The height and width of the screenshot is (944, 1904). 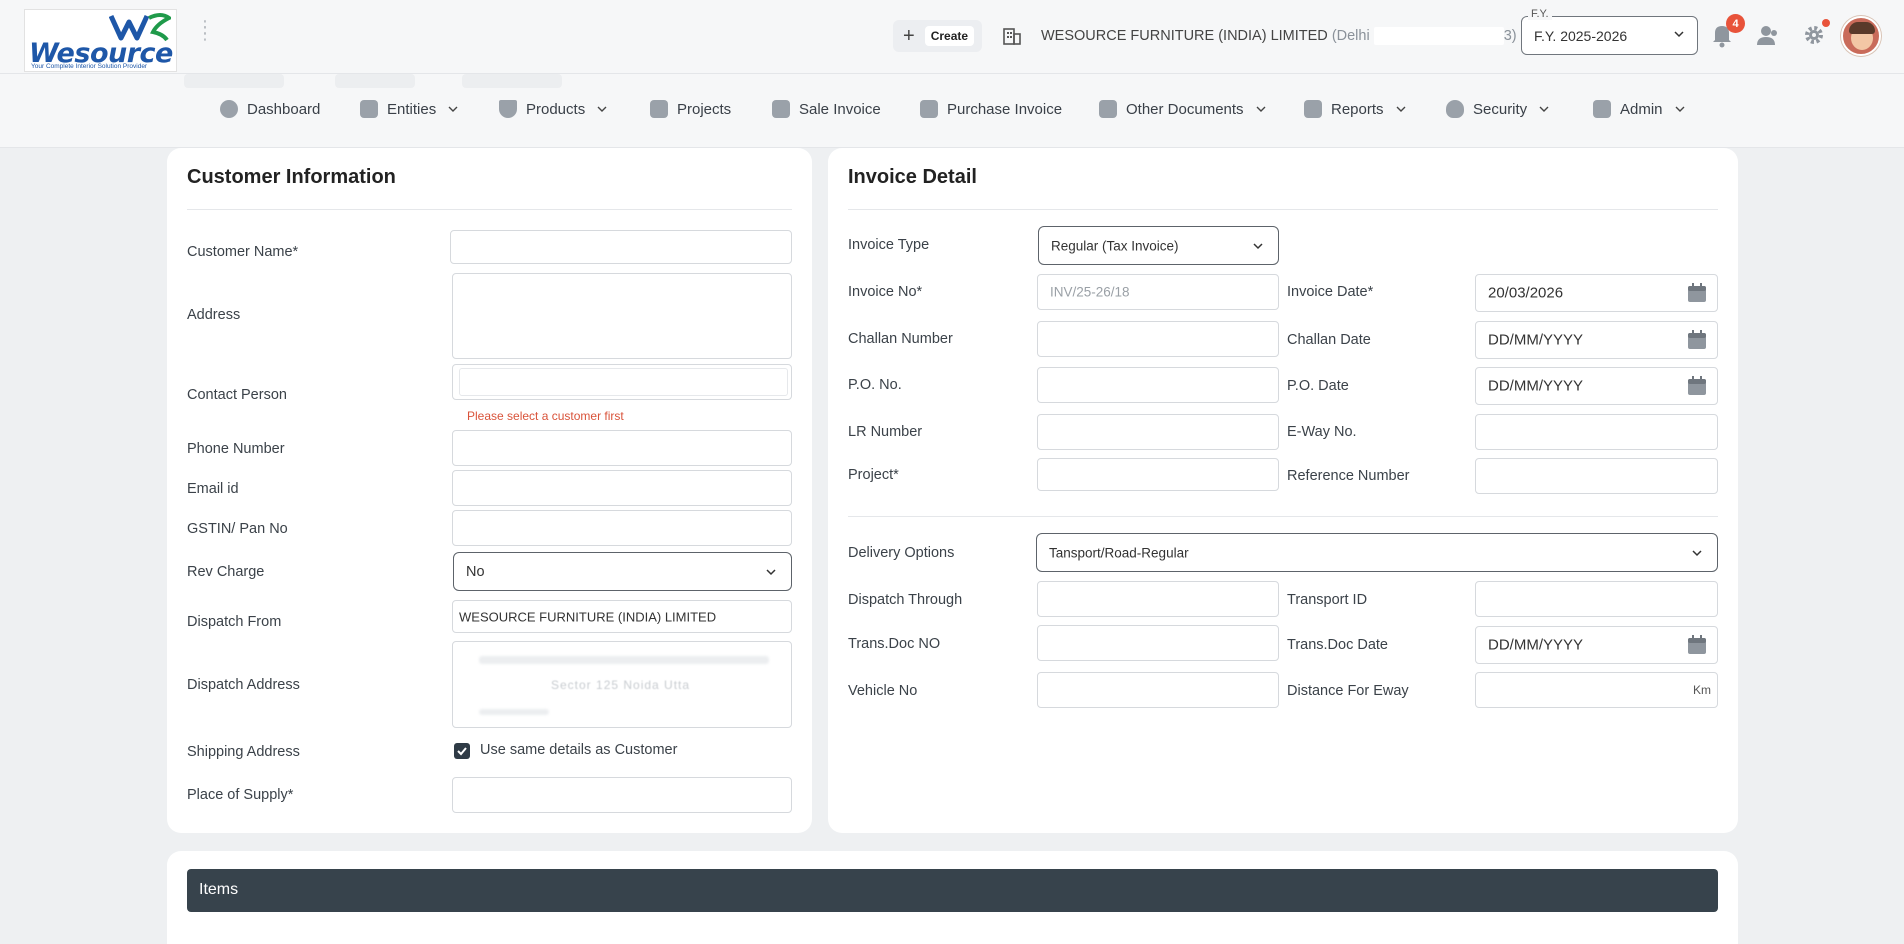 I want to click on users-icon, so click(x=1768, y=35).